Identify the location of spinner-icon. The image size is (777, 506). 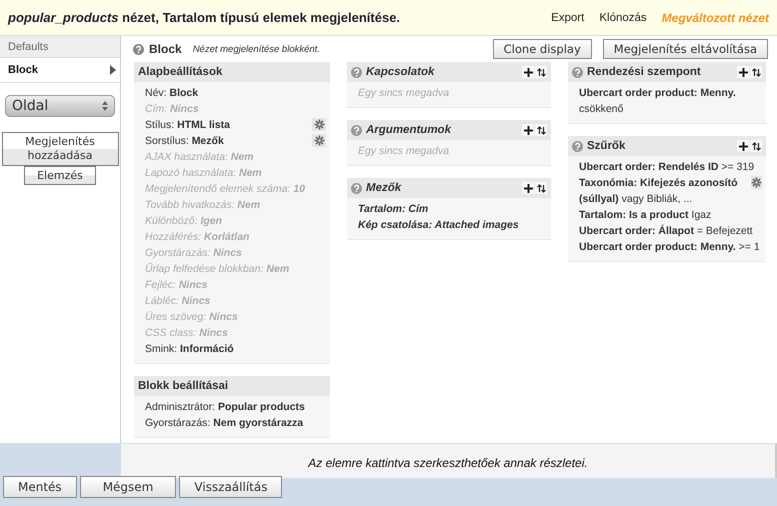
(105, 106).